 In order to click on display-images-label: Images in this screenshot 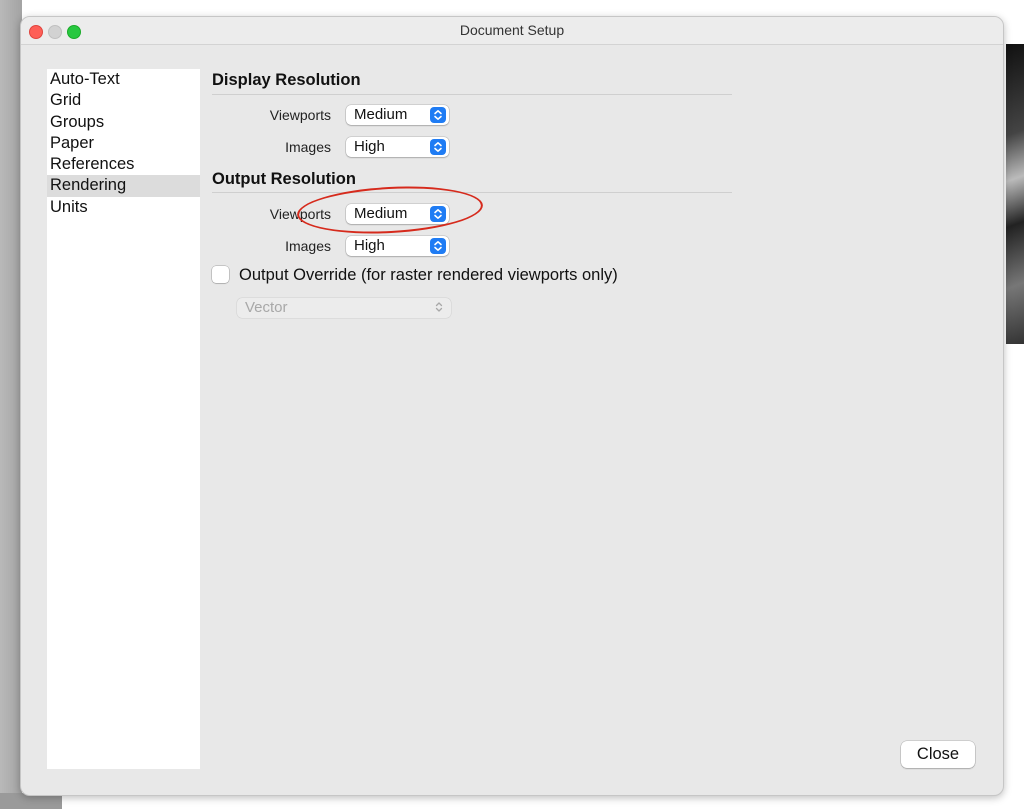, I will do `click(308, 147)`.